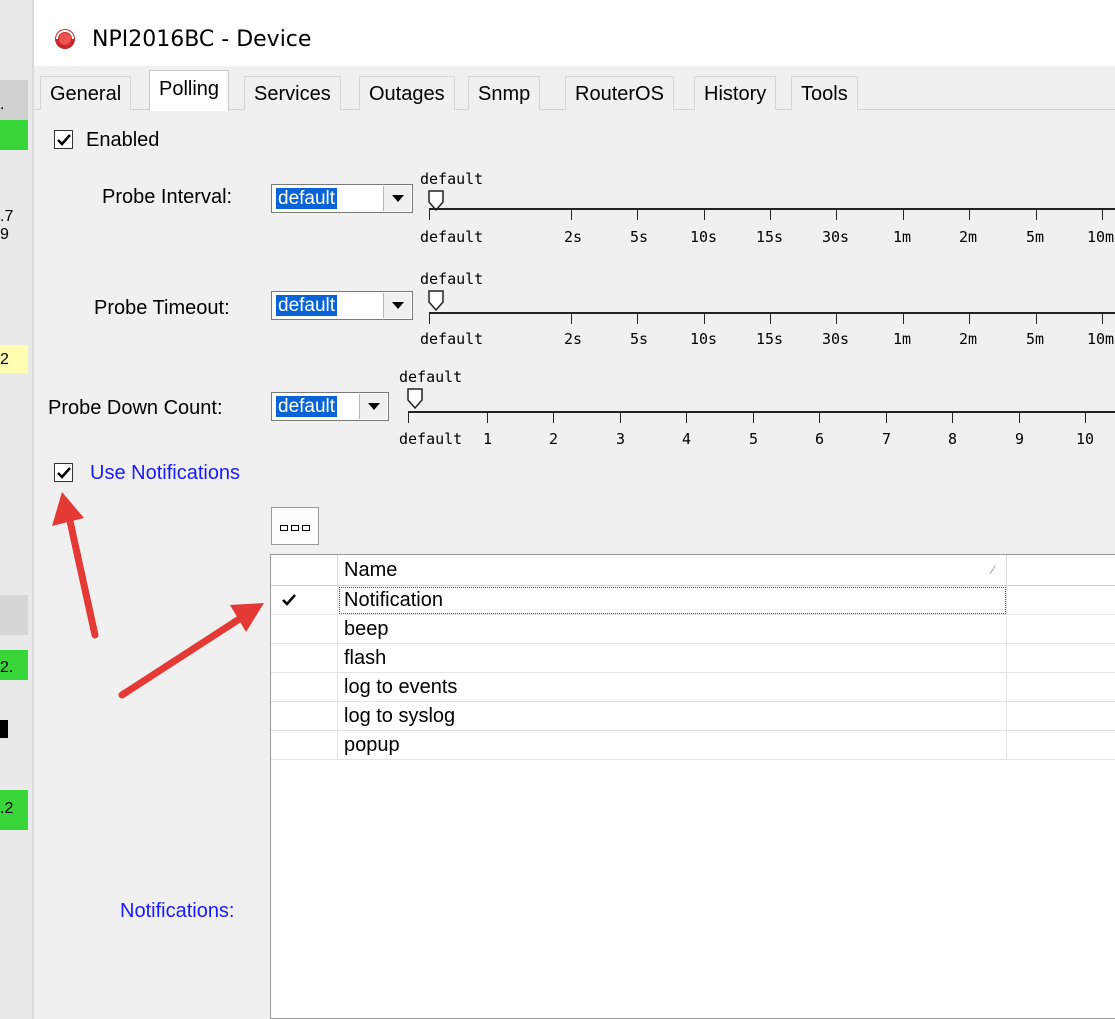  I want to click on table-row: popup, so click(693, 745).